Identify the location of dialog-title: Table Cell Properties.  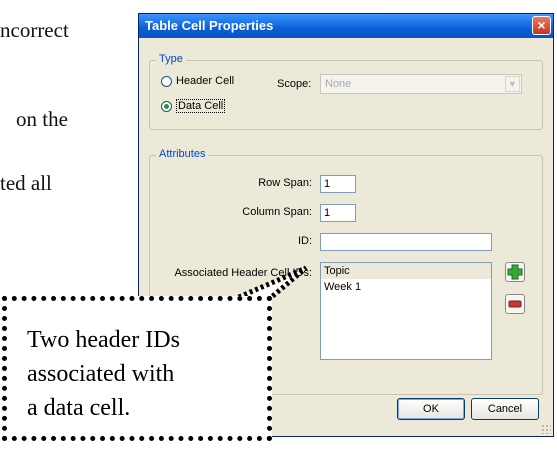
(209, 25).